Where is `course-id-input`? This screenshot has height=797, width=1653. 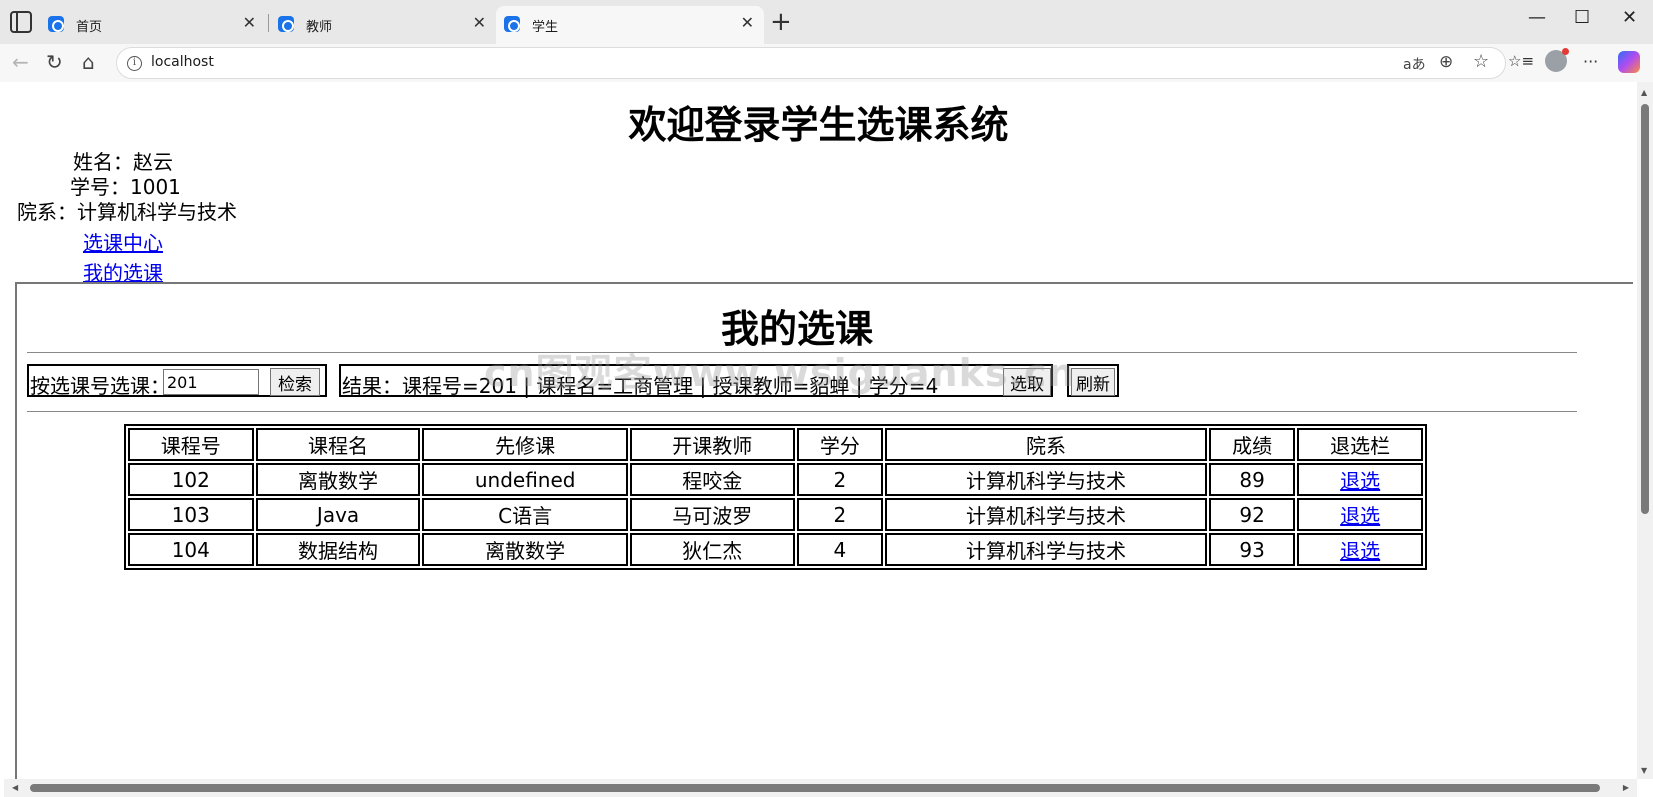
course-id-input is located at coordinates (211, 382).